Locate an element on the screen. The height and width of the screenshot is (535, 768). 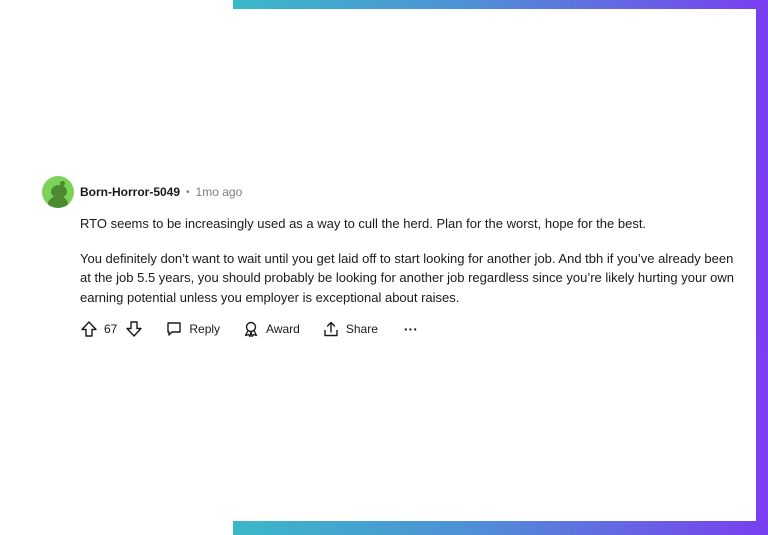
avatar-body is located at coordinates (58, 202).